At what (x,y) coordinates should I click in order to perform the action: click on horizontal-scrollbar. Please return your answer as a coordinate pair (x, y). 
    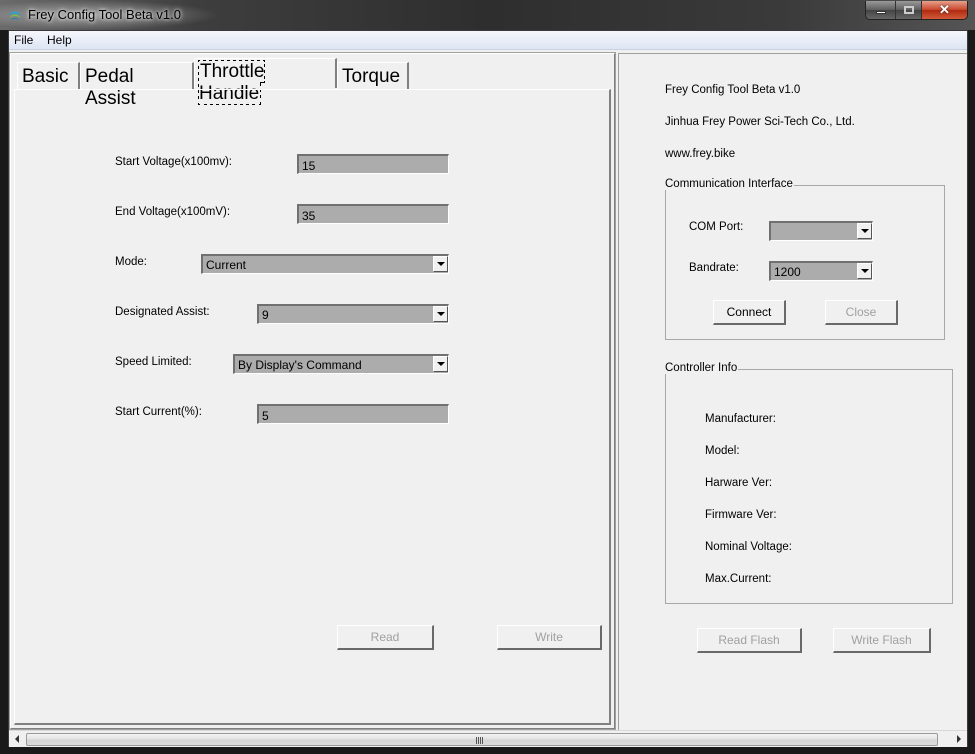
    Looking at the image, I should click on (488, 738).